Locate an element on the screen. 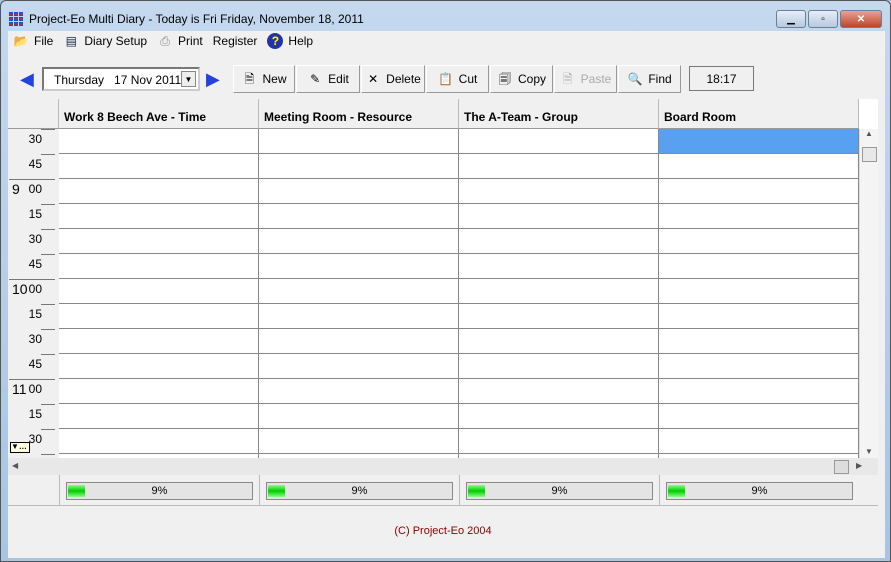  date-dropdown: Thursday 17 Nov 2011 ▼ is located at coordinates (121, 79).